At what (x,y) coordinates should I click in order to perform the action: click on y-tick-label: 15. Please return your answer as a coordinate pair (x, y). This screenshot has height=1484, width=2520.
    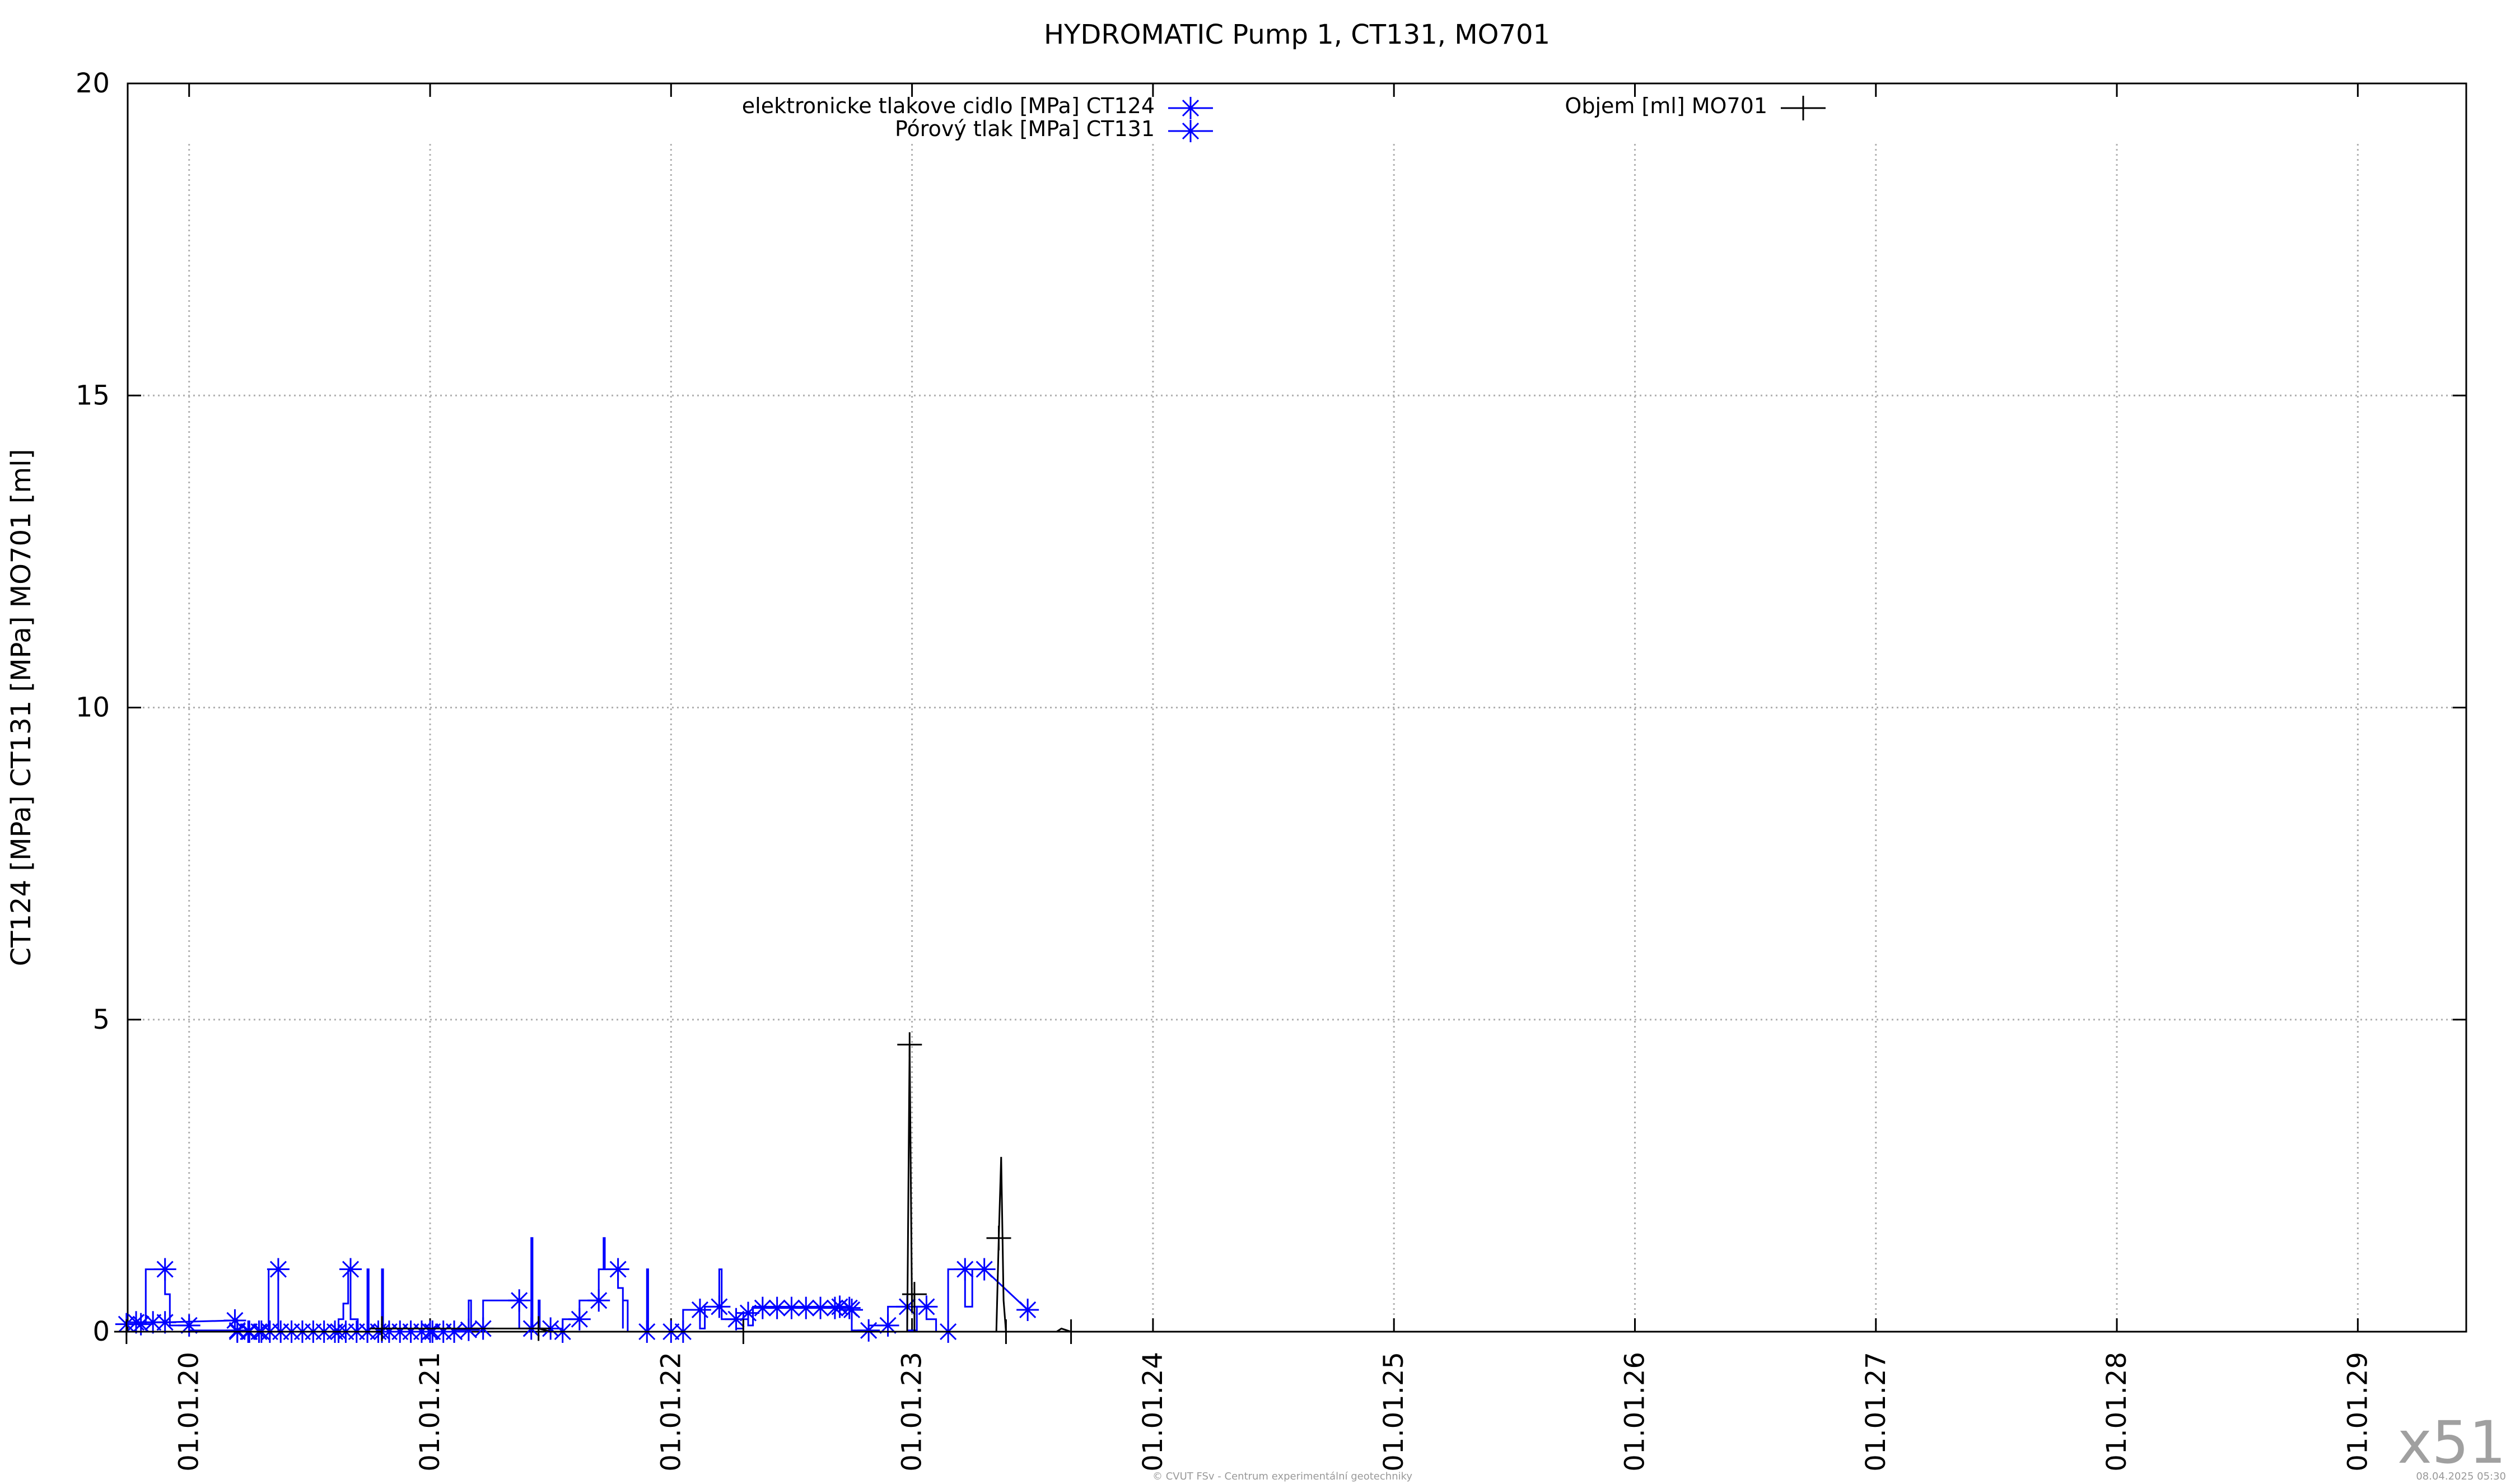
    Looking at the image, I should click on (93, 396).